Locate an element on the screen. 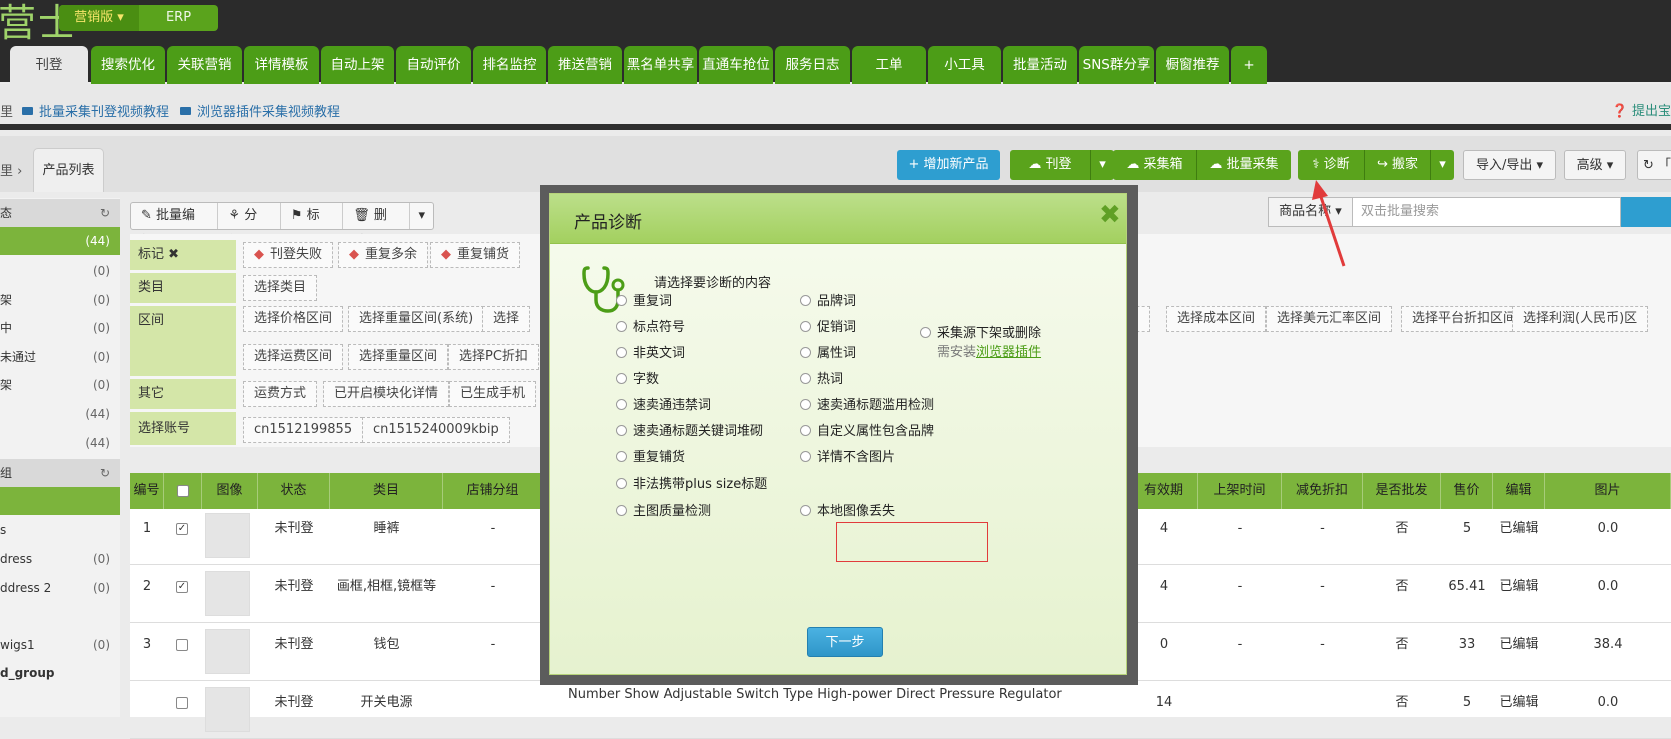 This screenshot has width=1671, height=739. help-link: ❓ 提出宝 is located at coordinates (1641, 109).